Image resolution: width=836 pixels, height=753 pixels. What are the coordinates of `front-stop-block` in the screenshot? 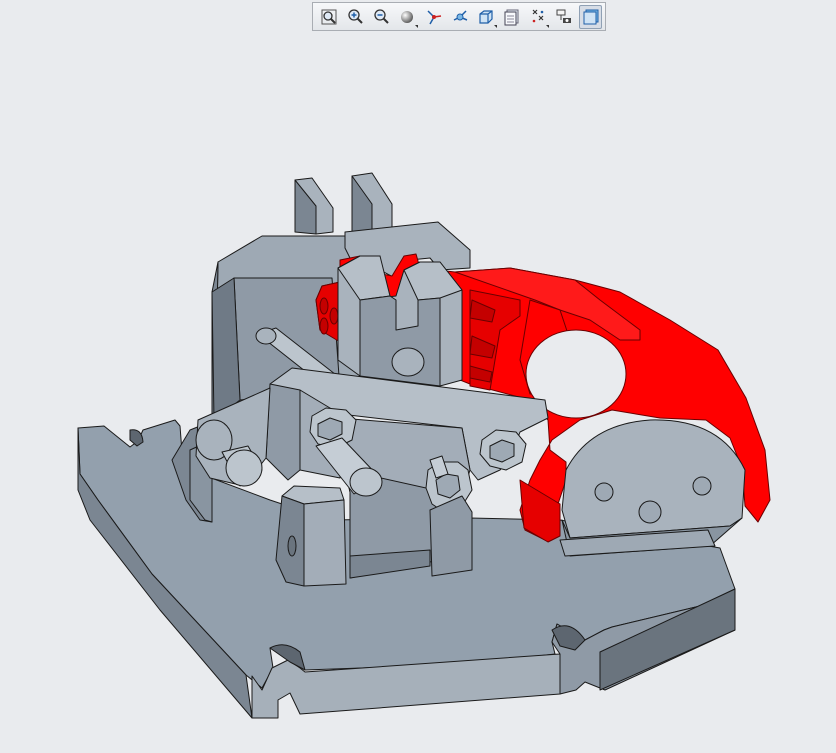 It's located at (311, 536).